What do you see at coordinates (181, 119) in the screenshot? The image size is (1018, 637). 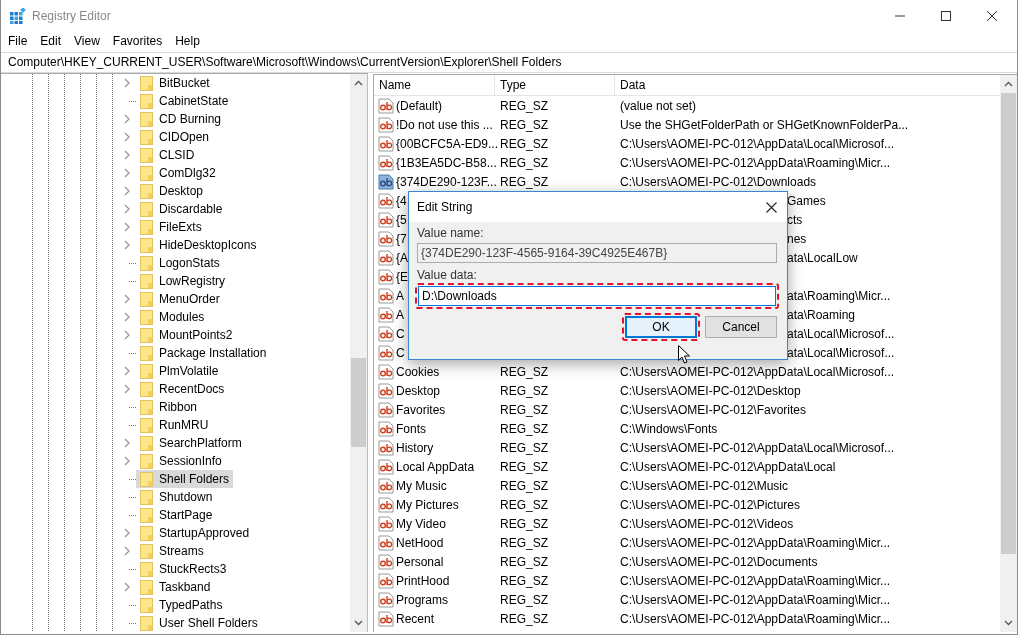 I see `tree-item: CD Burning` at bounding box center [181, 119].